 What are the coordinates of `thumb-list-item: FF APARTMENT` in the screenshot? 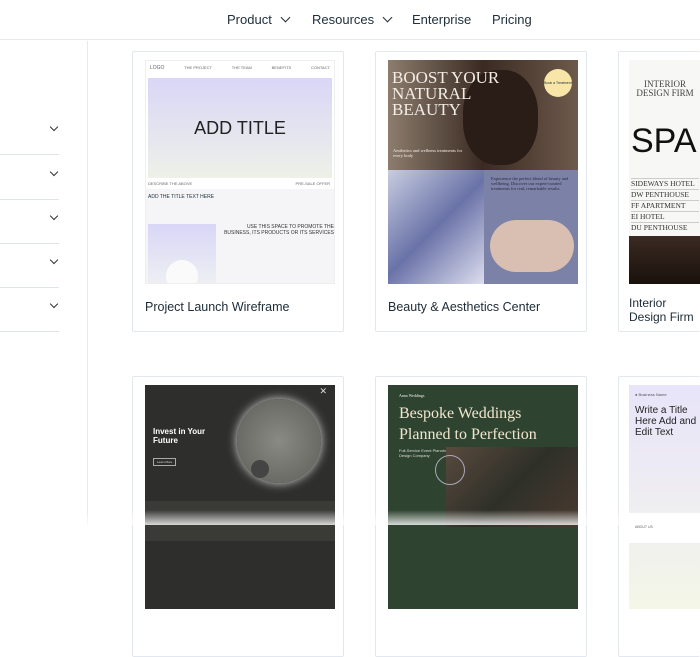 It's located at (665, 205).